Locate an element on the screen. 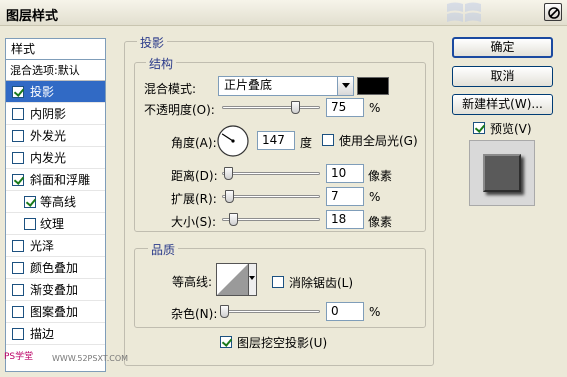 This screenshot has width=567, height=377. style-item-label: 等高线 is located at coordinates (58, 202).